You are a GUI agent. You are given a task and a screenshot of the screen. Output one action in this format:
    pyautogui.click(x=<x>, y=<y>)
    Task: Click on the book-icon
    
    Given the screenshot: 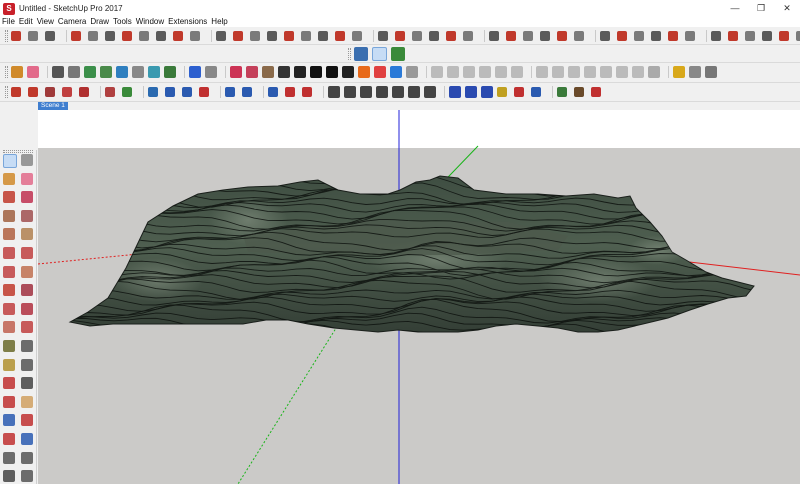 What is the action you would take?
    pyautogui.click(x=110, y=92)
    